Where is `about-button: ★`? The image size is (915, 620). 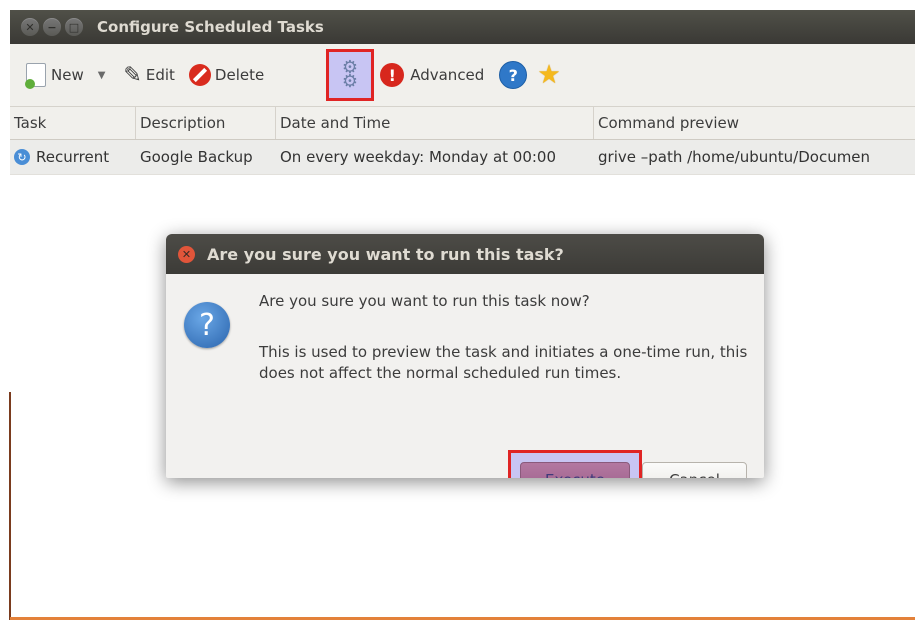 about-button: ★ is located at coordinates (548, 75).